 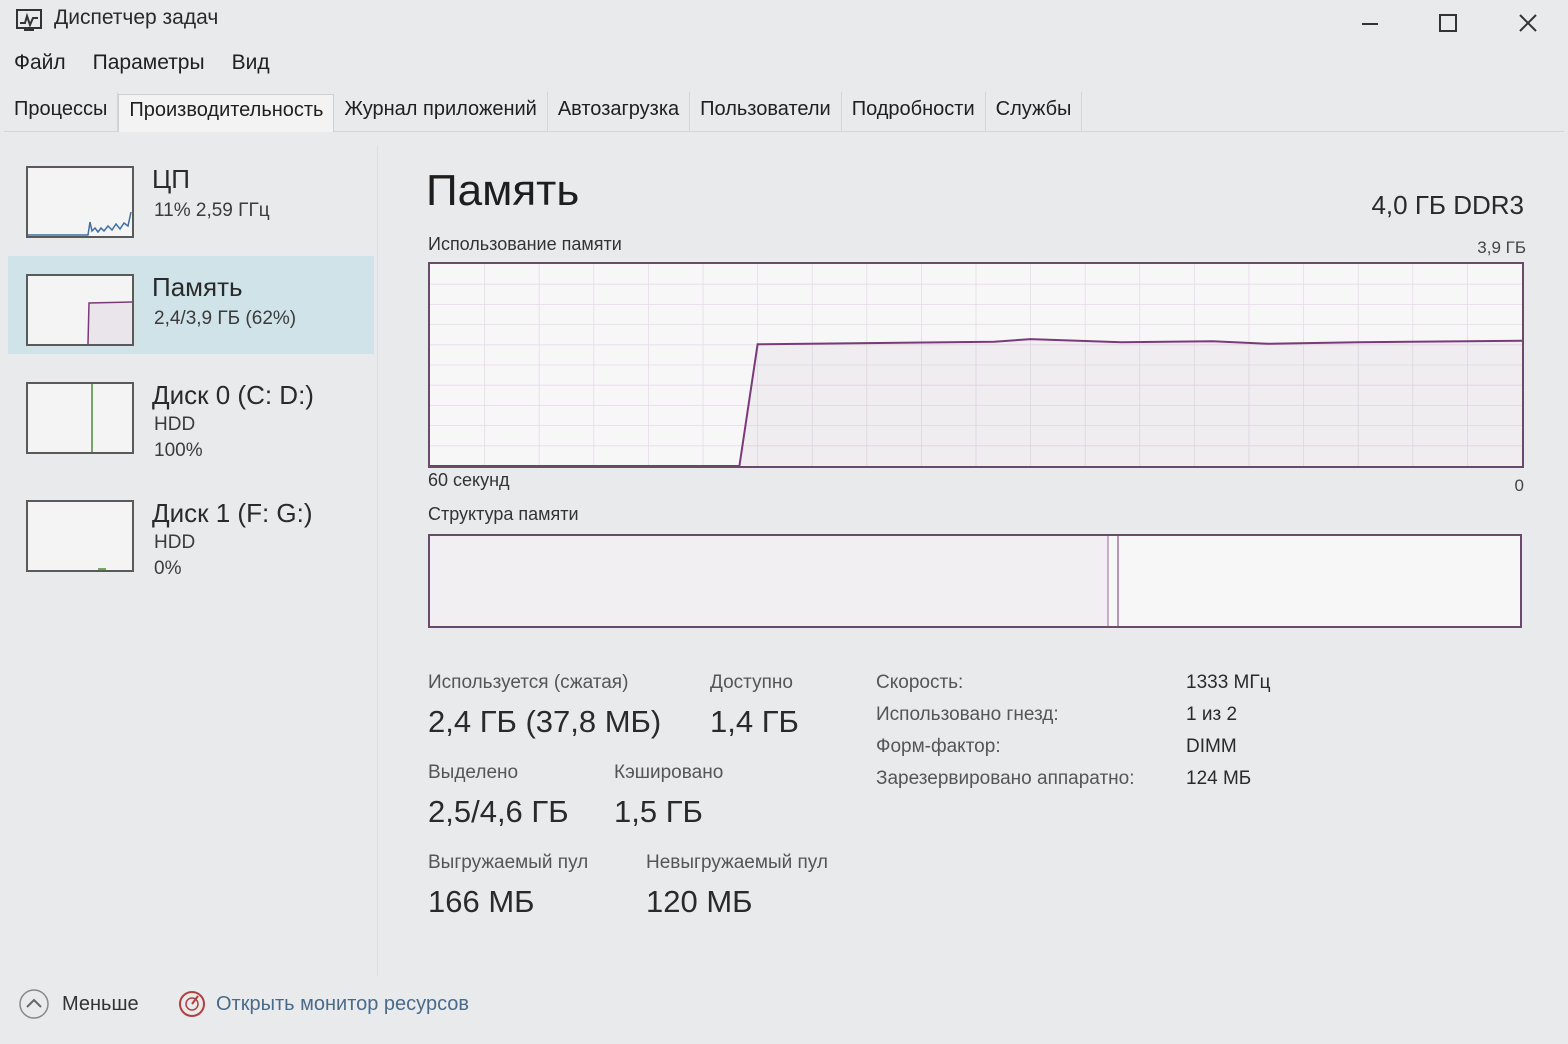 What do you see at coordinates (508, 862) in the screenshot?
I see `paged-pool-label: Выгружаемый пул` at bounding box center [508, 862].